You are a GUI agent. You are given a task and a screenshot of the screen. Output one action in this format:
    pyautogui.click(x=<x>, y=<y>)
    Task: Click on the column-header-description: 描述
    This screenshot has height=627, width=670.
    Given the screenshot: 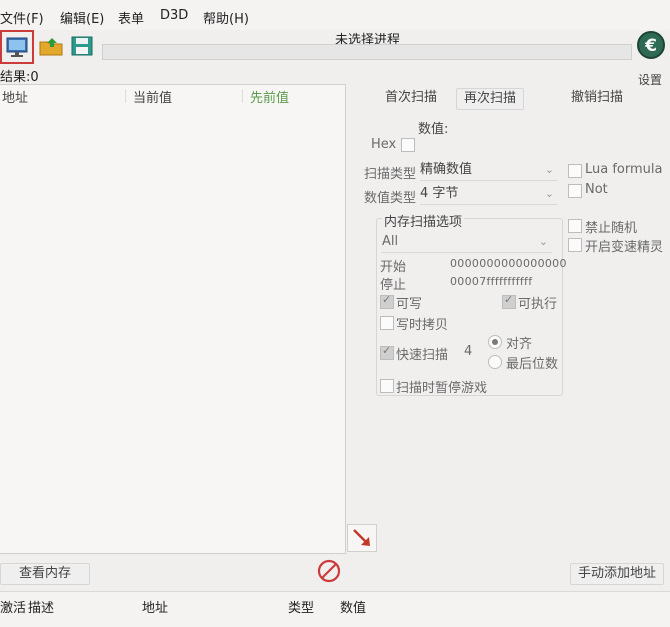 What is the action you would take?
    pyautogui.click(x=41, y=606)
    